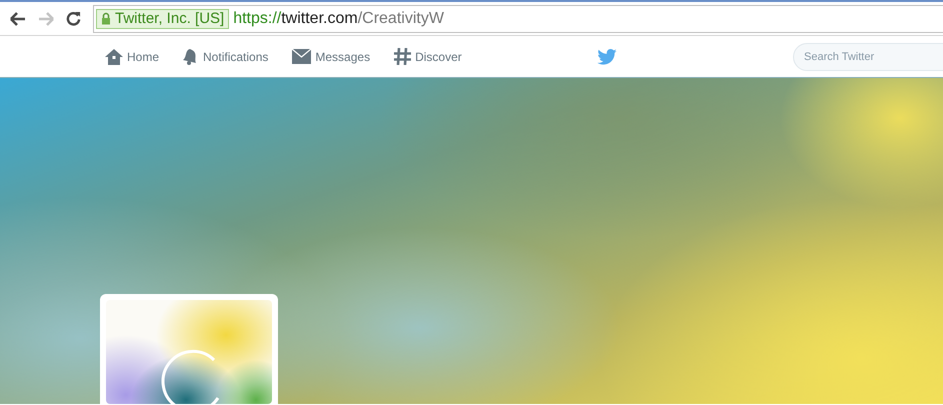  Describe the element at coordinates (225, 56) in the screenshot. I see `nav-link: Notifications` at that location.